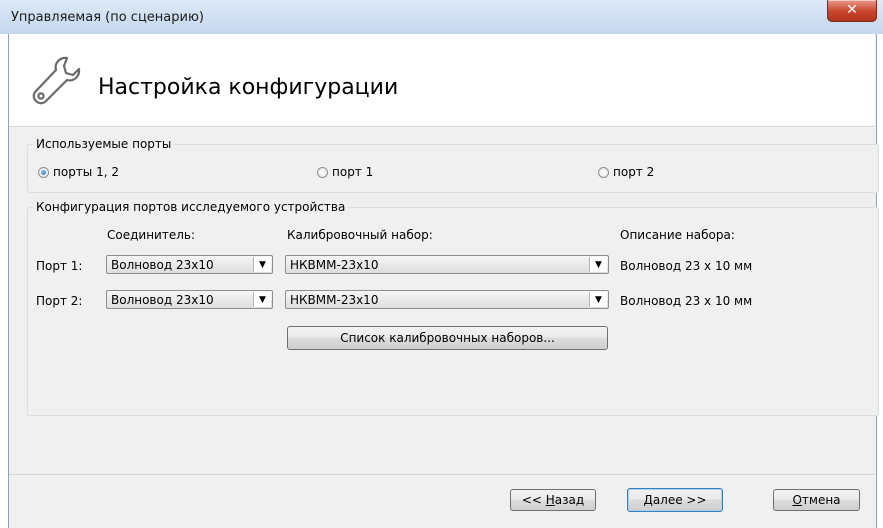 The image size is (883, 528). Describe the element at coordinates (107, 17) in the screenshot. I see `window-title: Управляемая (по сценарию)` at that location.